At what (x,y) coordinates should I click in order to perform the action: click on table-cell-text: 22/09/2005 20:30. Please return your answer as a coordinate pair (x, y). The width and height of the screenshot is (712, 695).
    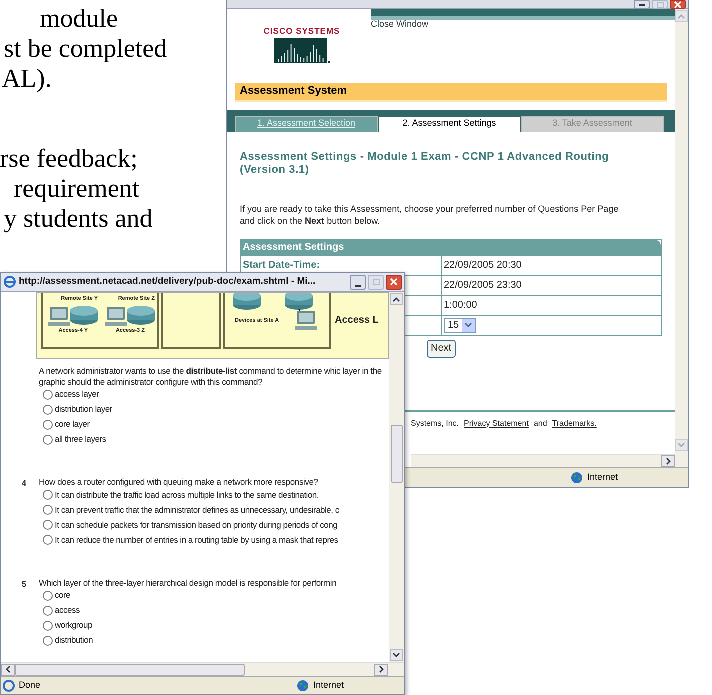
    Looking at the image, I should click on (483, 265).